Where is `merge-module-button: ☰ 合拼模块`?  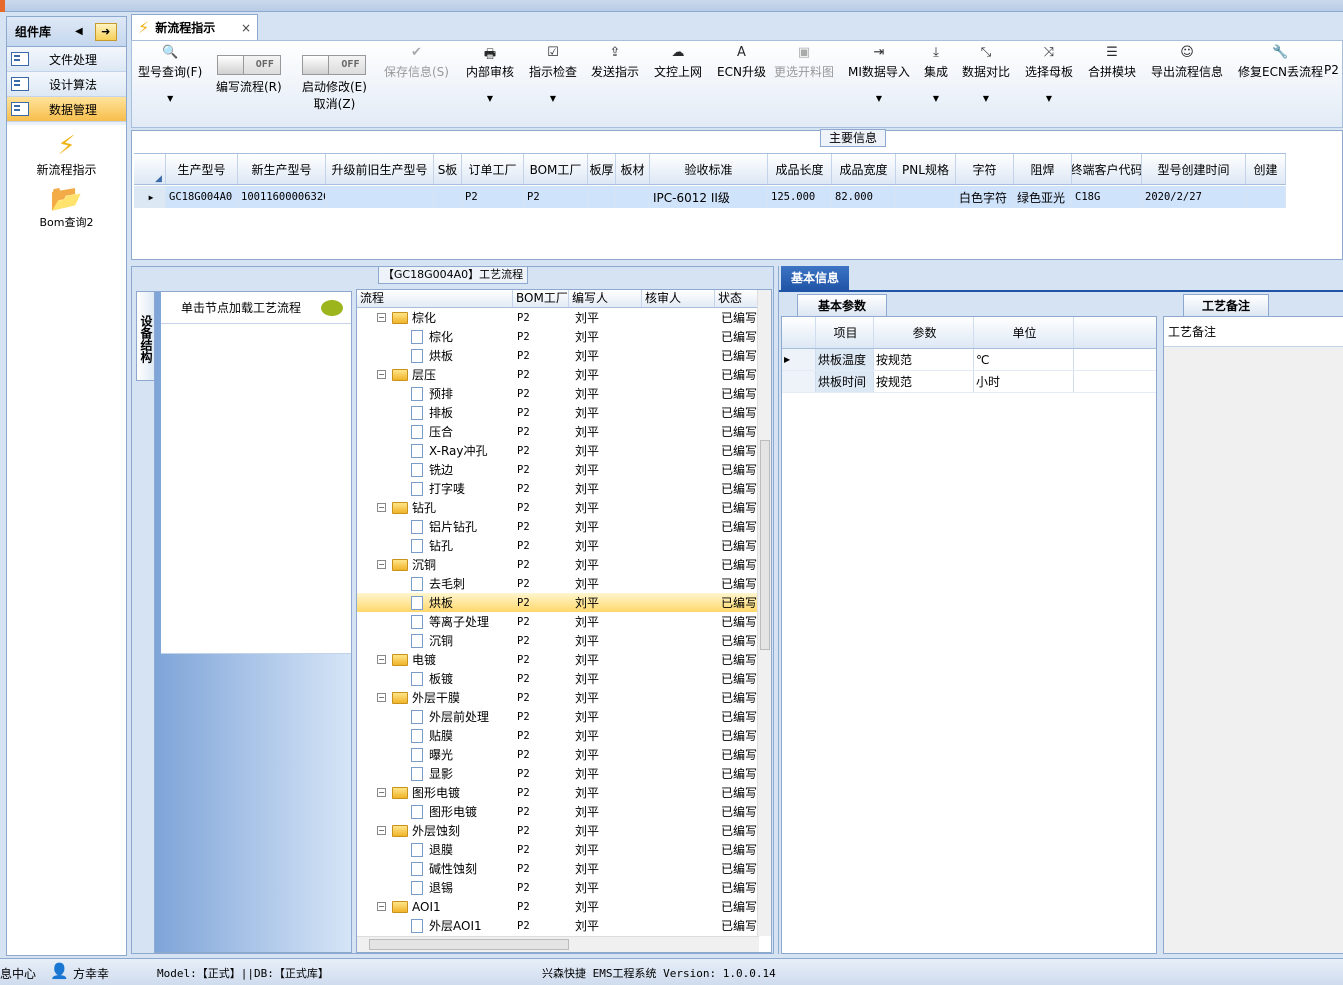
merge-module-button: ☰ 合拼模块 is located at coordinates (1112, 62).